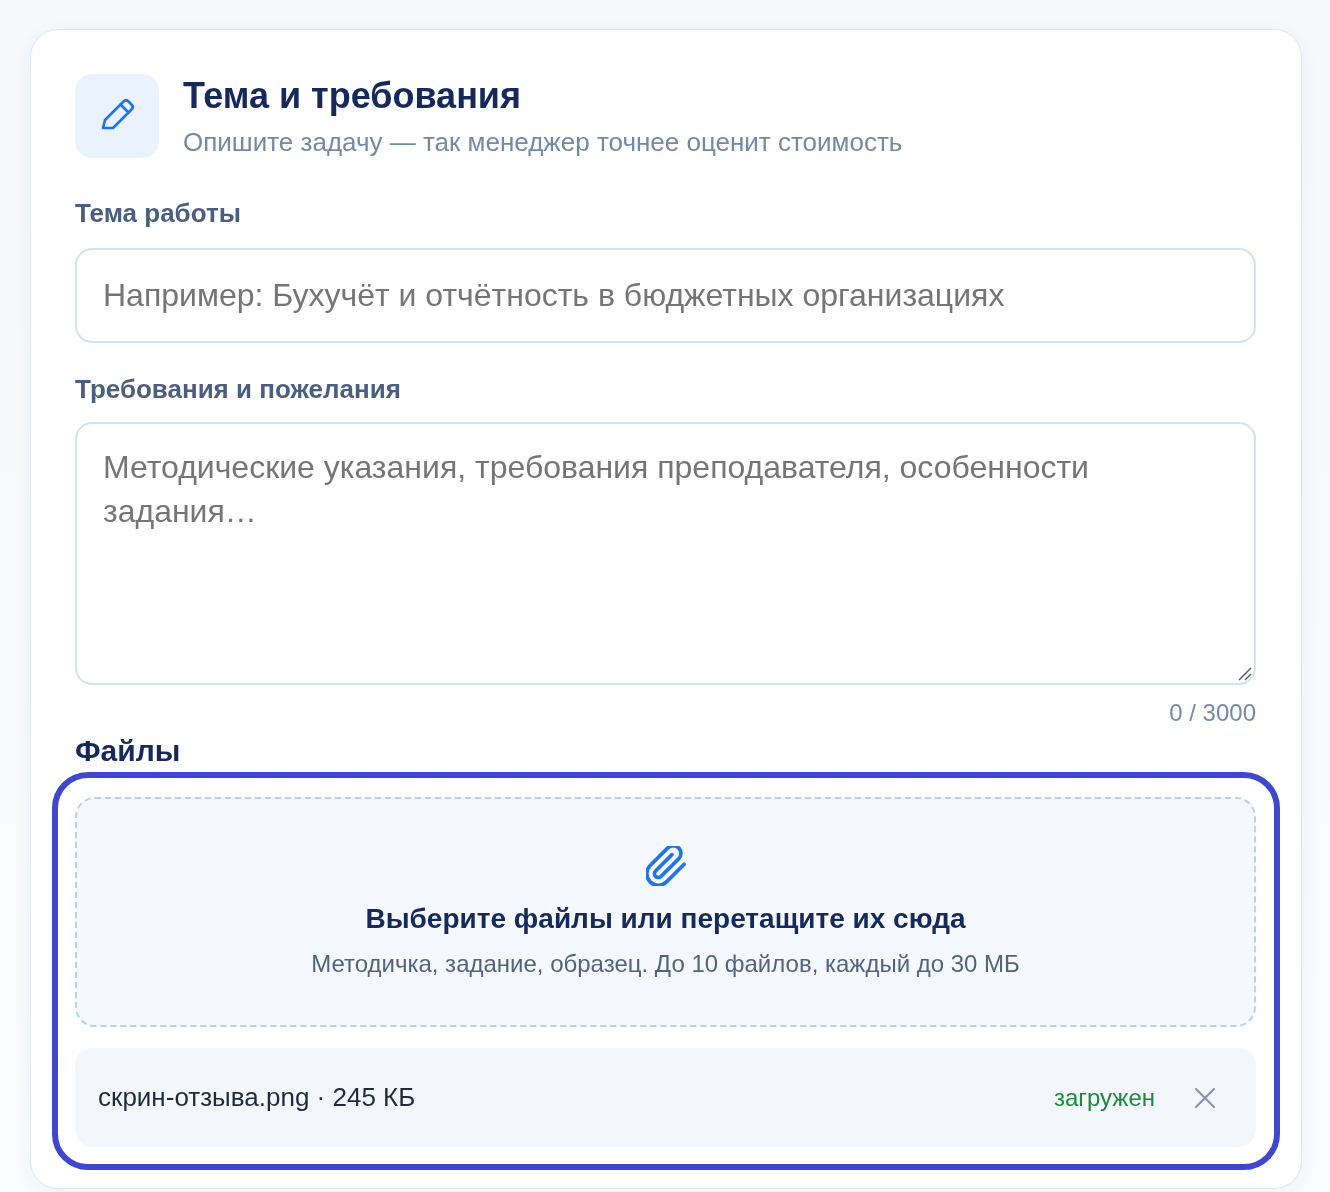  Describe the element at coordinates (158, 213) in the screenshot. I see `field-label: Тема работы` at that location.